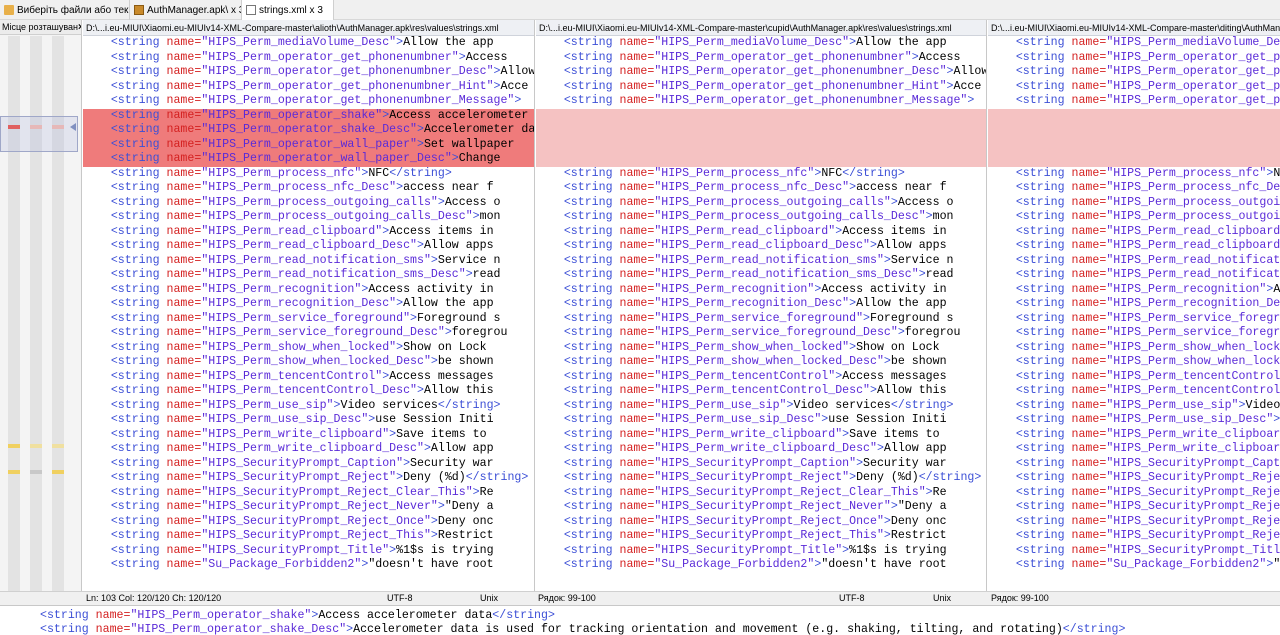  I want to click on tab-strings-xml: strings.xml x 3, so click(288, 10).